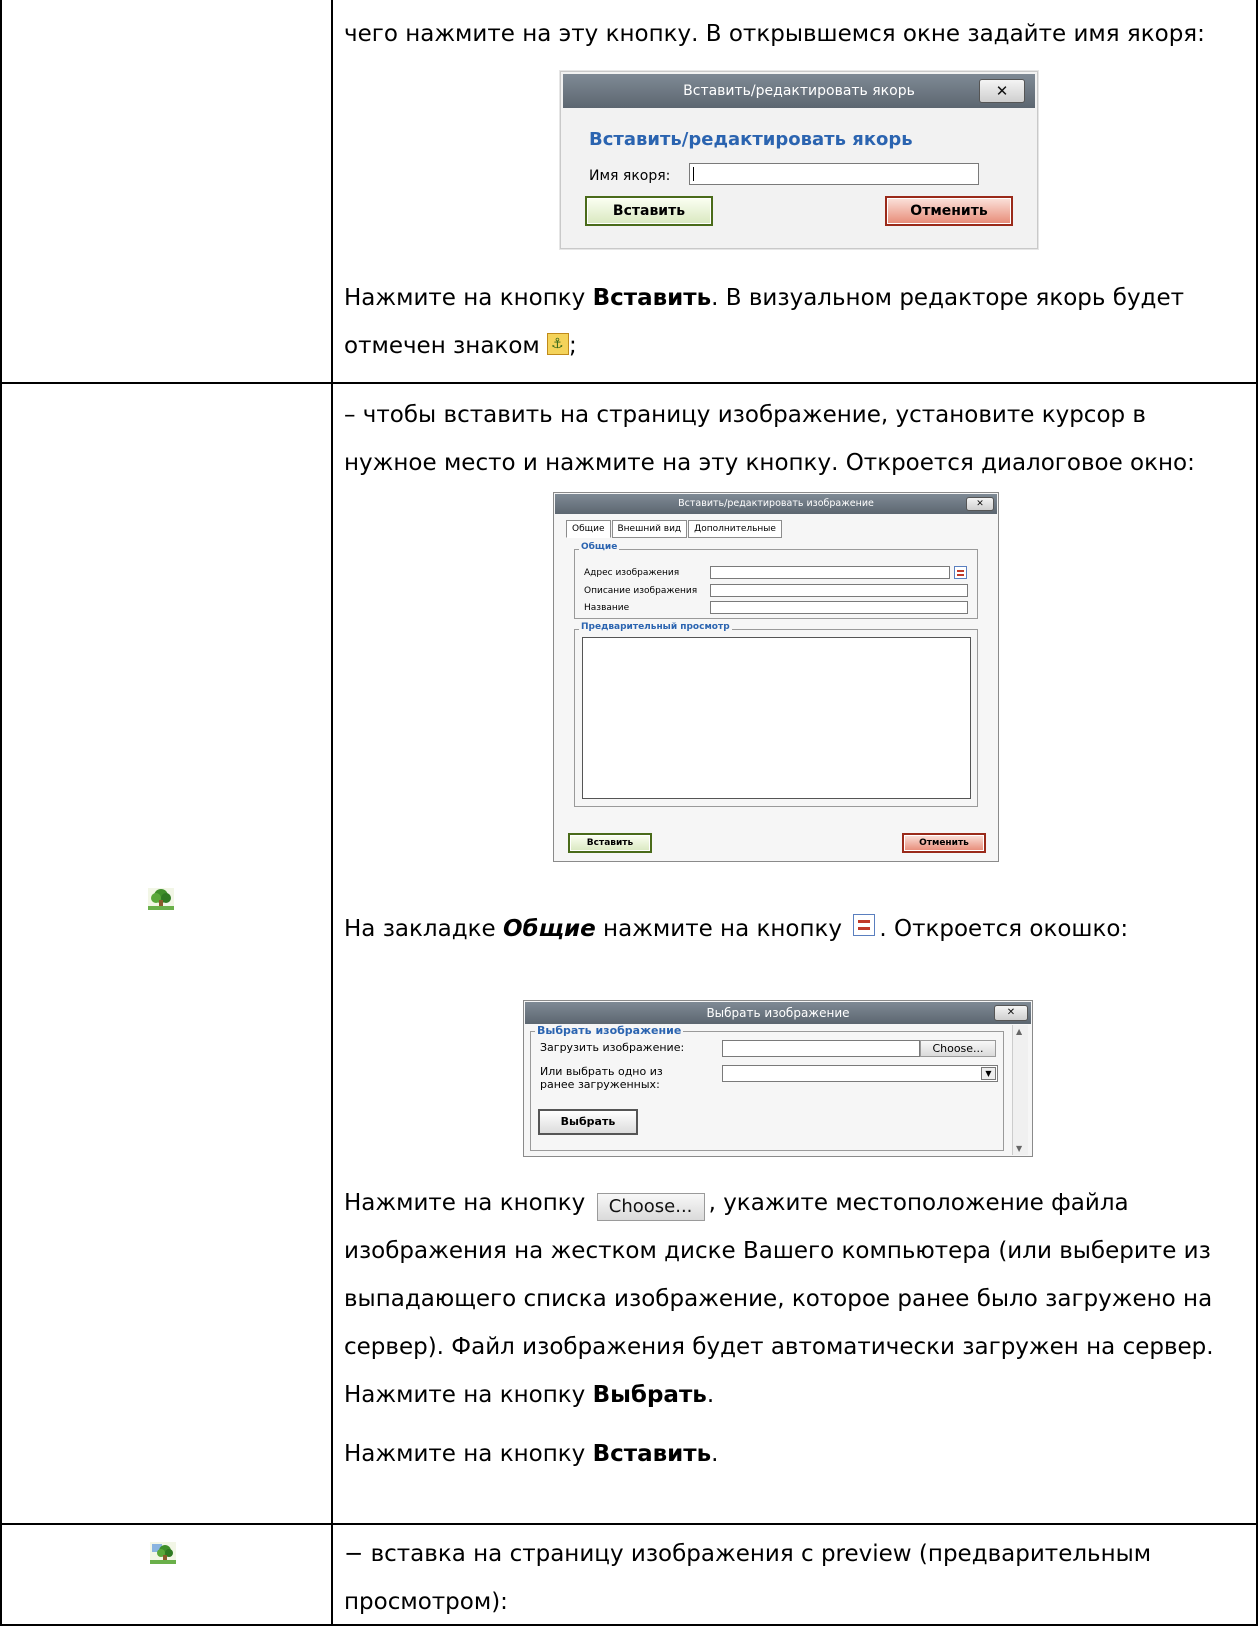 The image size is (1258, 1626). What do you see at coordinates (612, 1047) in the screenshot?
I see `upload-label: Загрузить изображение:` at bounding box center [612, 1047].